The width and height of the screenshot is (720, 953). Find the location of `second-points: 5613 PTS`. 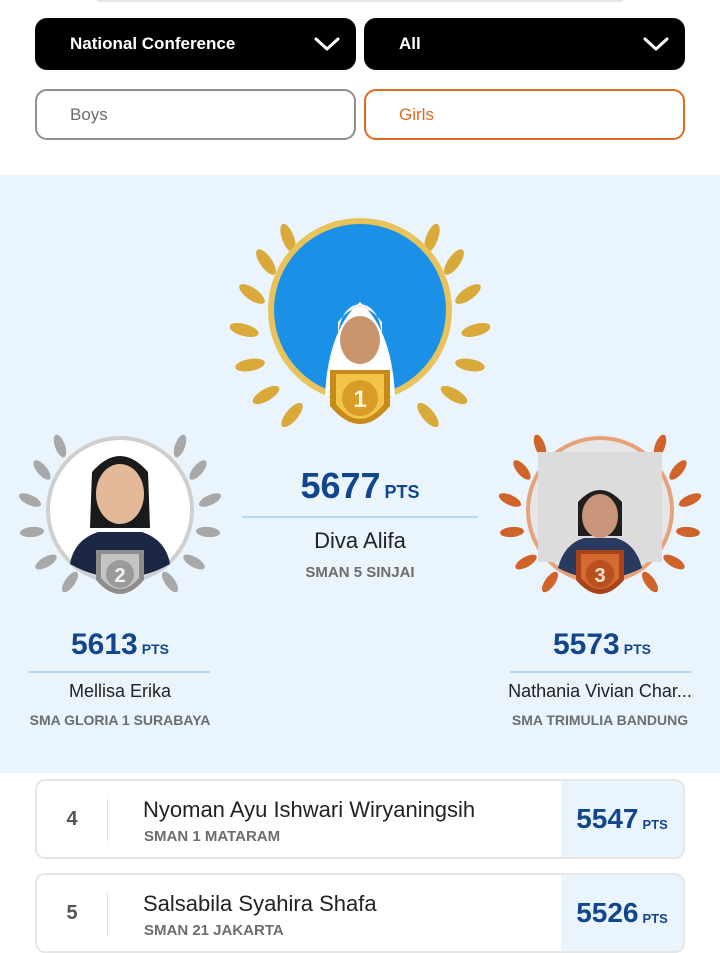

second-points: 5613 PTS is located at coordinates (120, 645).